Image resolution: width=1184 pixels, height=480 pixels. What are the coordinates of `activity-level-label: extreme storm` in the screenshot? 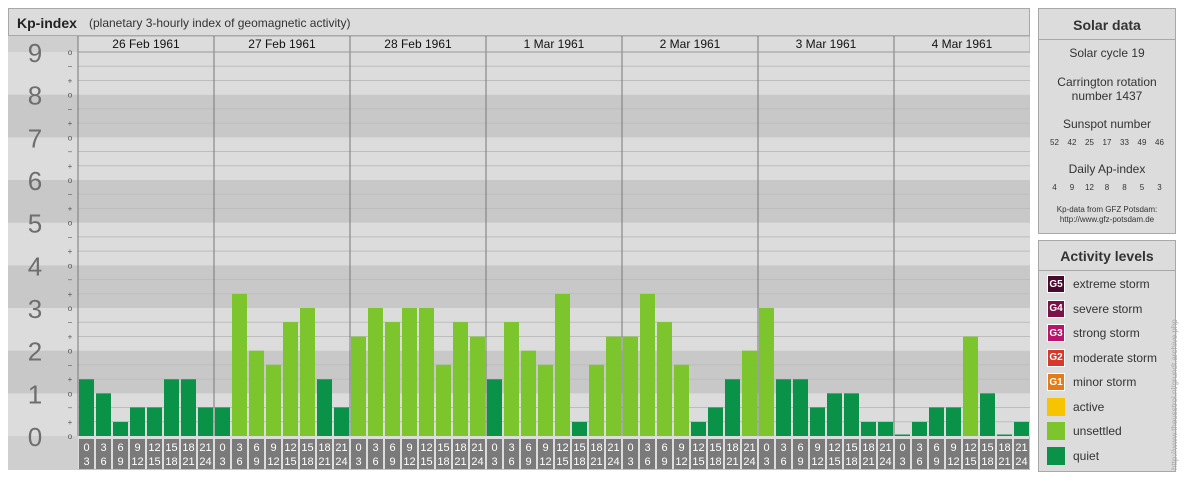 It's located at (1111, 284).